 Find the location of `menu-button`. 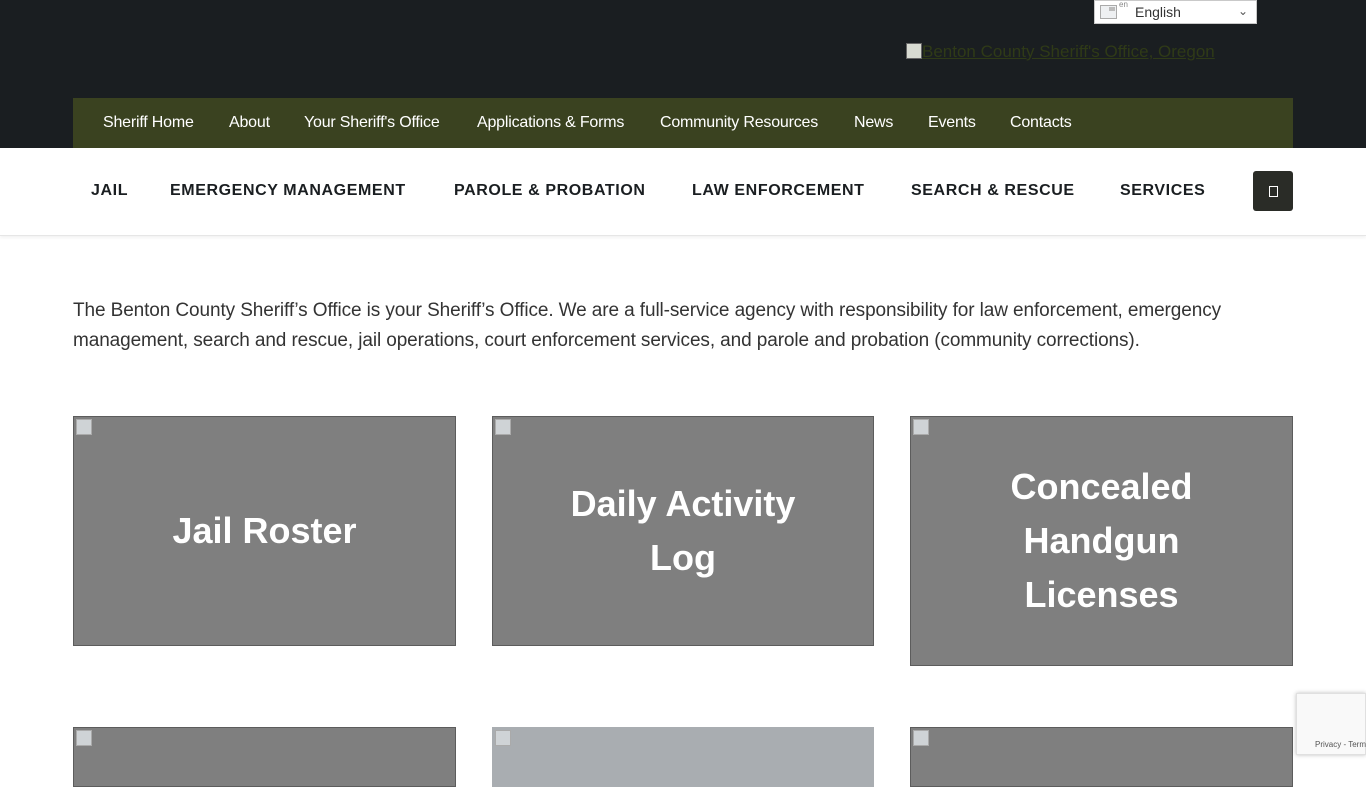

menu-button is located at coordinates (1273, 191).